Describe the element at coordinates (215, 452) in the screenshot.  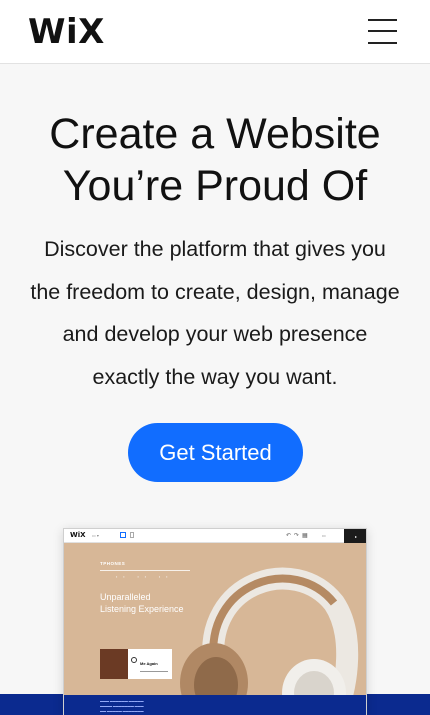
I see `get-started-button: Get Started` at that location.